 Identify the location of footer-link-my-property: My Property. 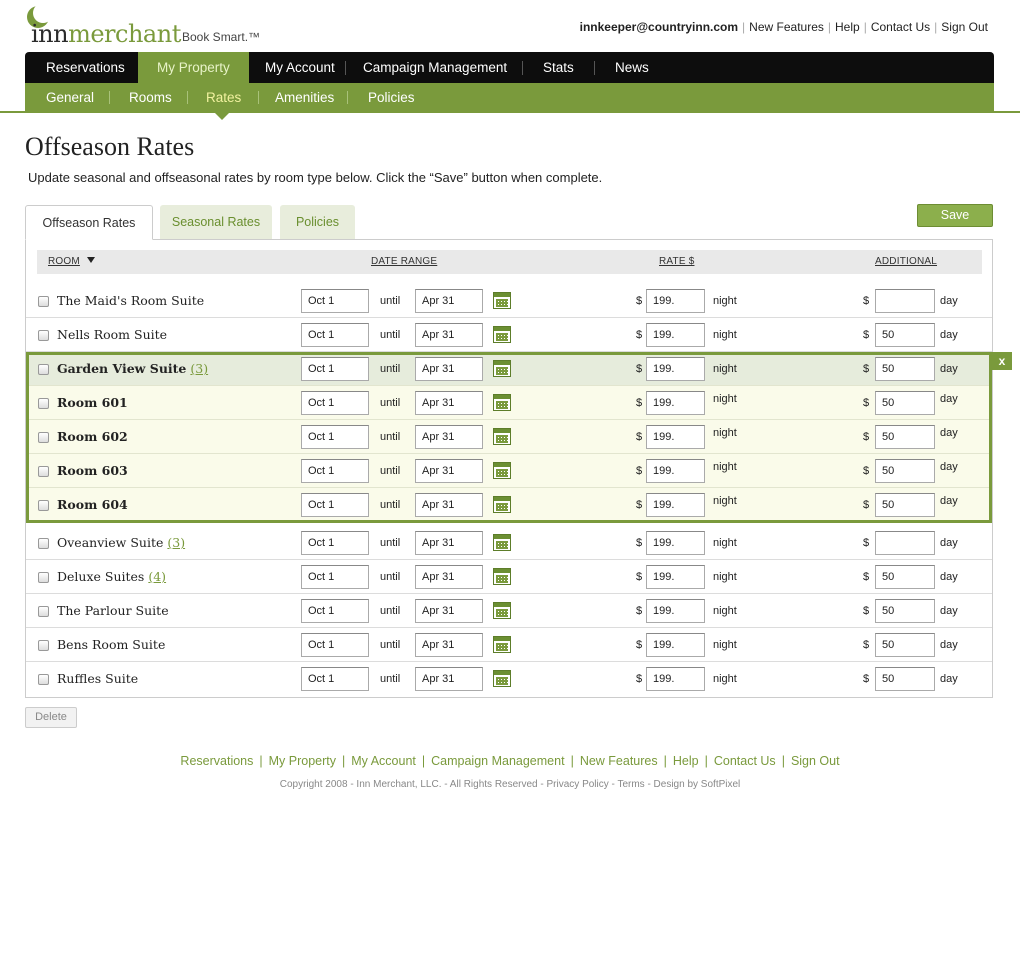
(302, 761).